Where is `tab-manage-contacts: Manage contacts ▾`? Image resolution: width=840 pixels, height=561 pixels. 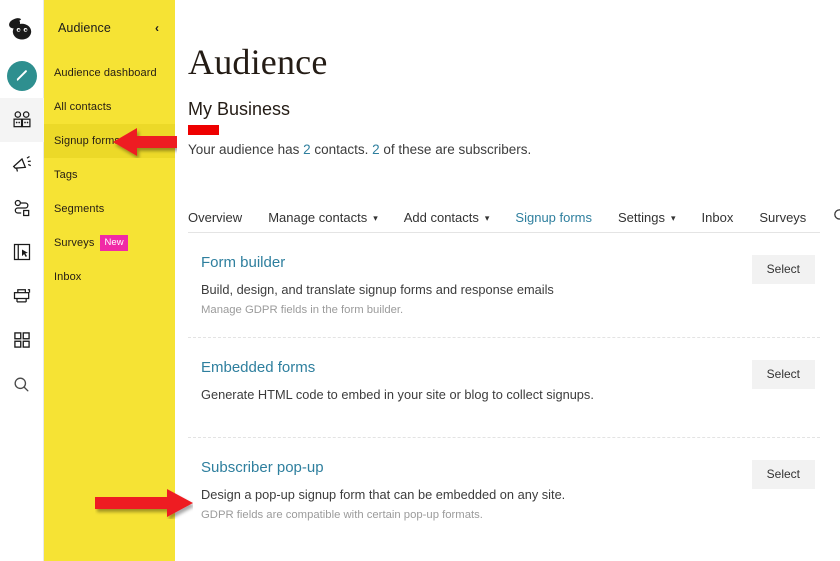 tab-manage-contacts: Manage contacts ▾ is located at coordinates (323, 217).